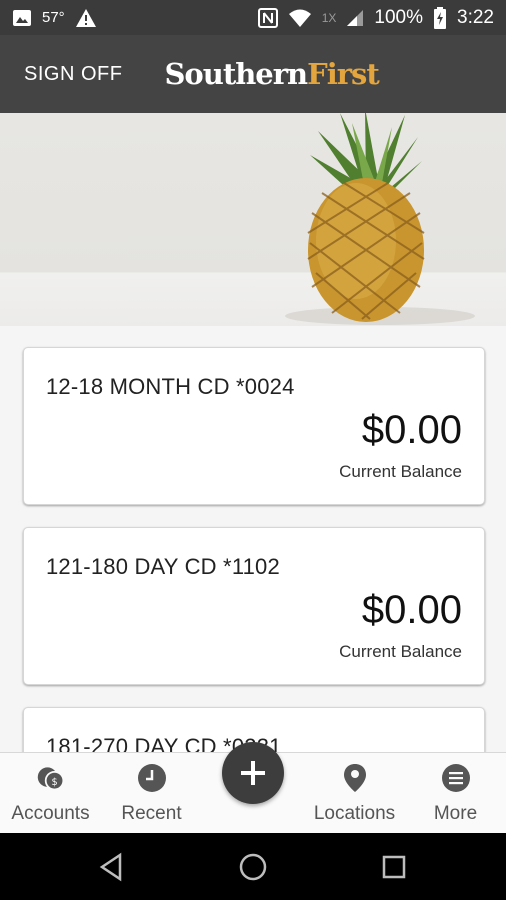 The height and width of the screenshot is (900, 506). I want to click on nfc-icon, so click(267, 17).